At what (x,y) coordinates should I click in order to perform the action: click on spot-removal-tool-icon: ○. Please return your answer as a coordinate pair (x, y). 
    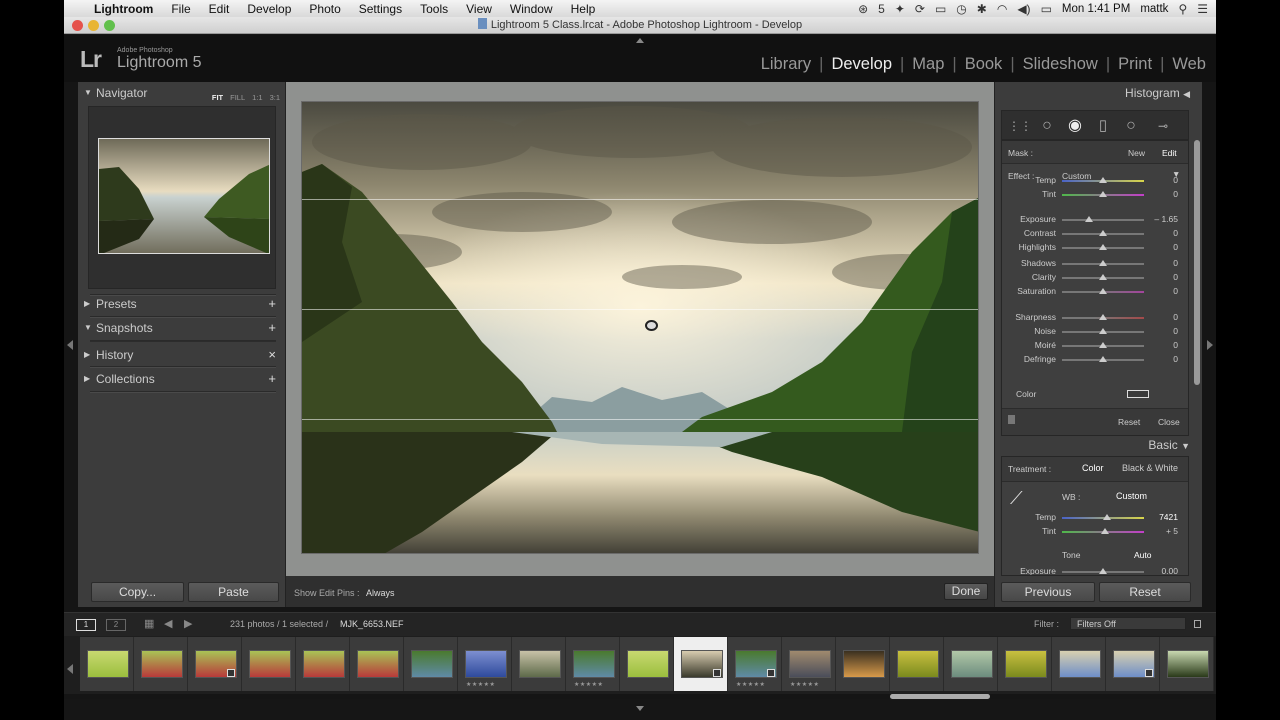
    Looking at the image, I should click on (1047, 127).